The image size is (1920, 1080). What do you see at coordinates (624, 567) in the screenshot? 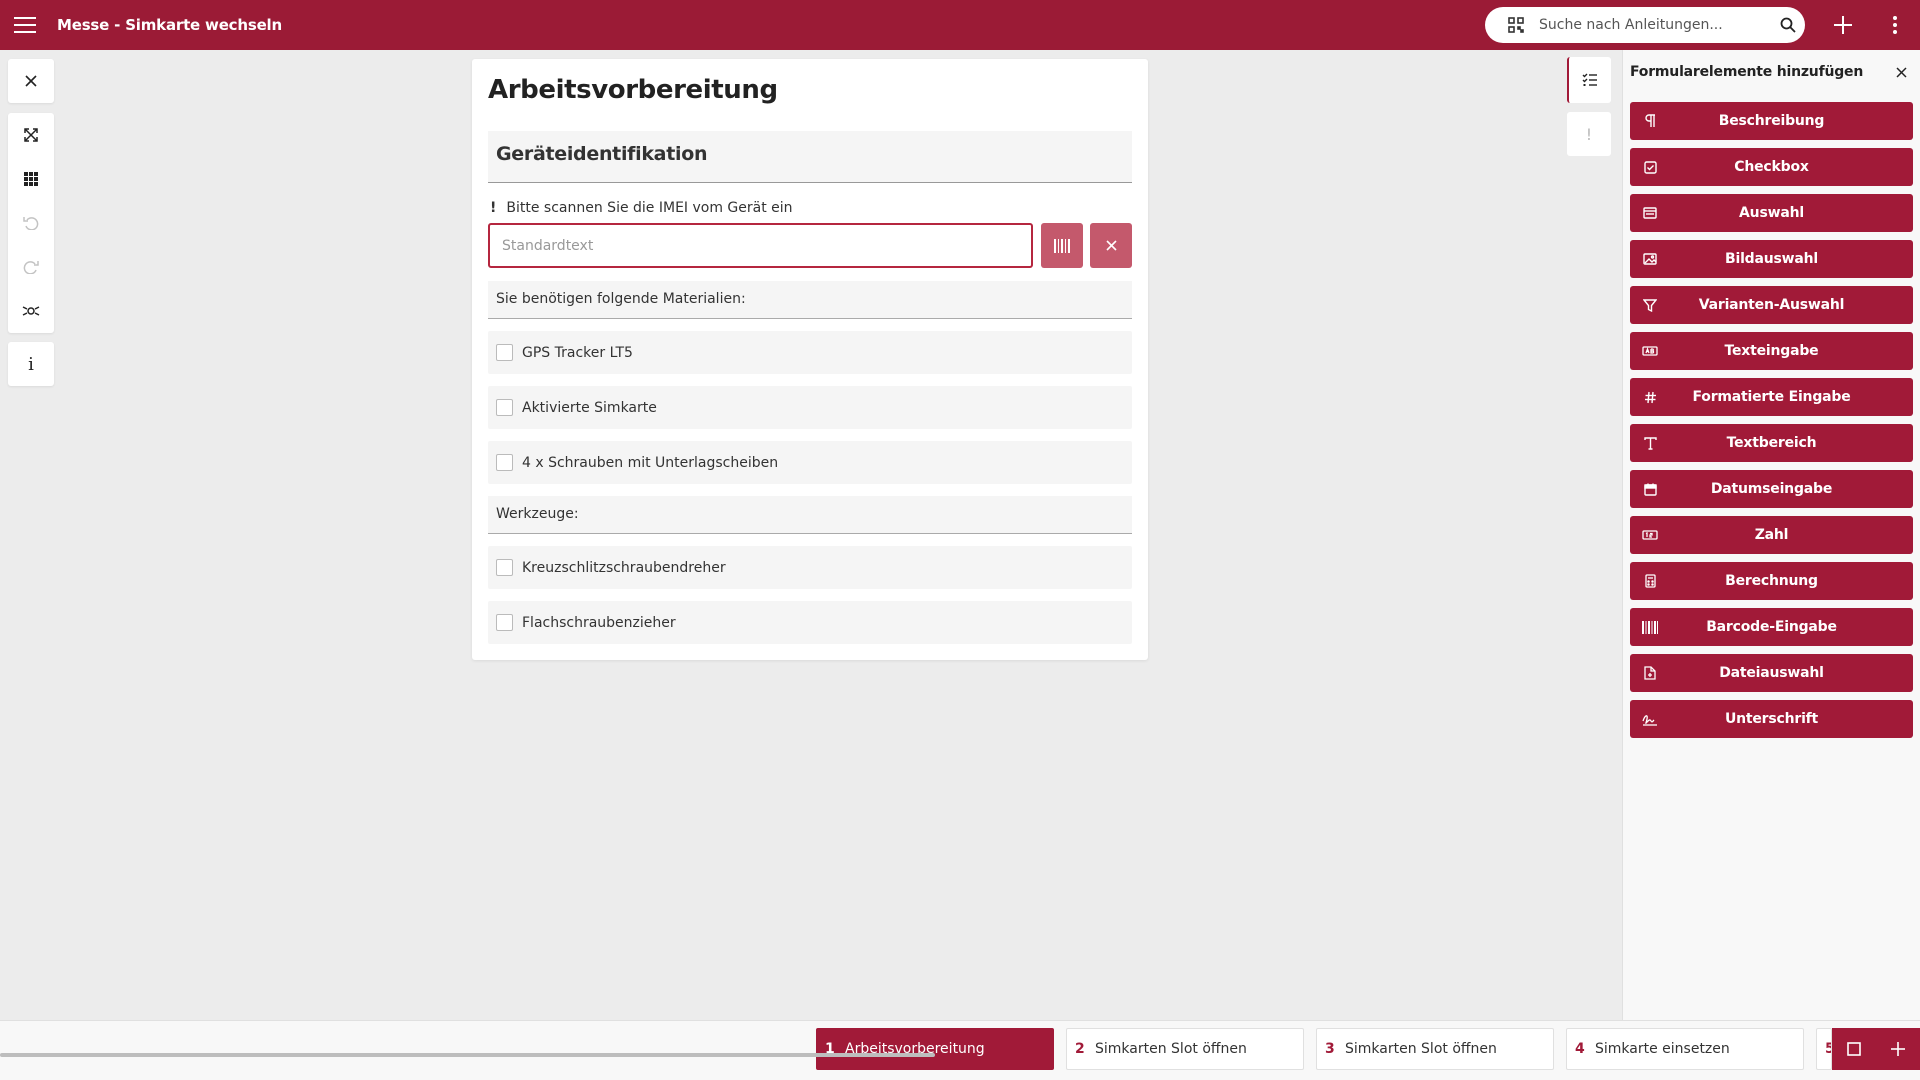
I see `checklist-item-label: Kreuzschlitzschraubendreher` at bounding box center [624, 567].